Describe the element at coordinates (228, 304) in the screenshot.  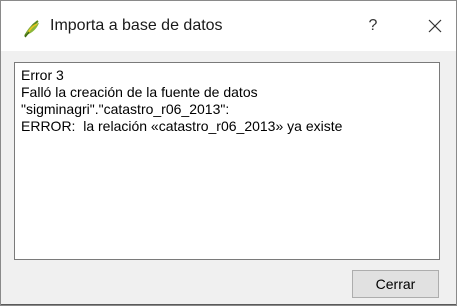
I see `window-bottom-border` at that location.